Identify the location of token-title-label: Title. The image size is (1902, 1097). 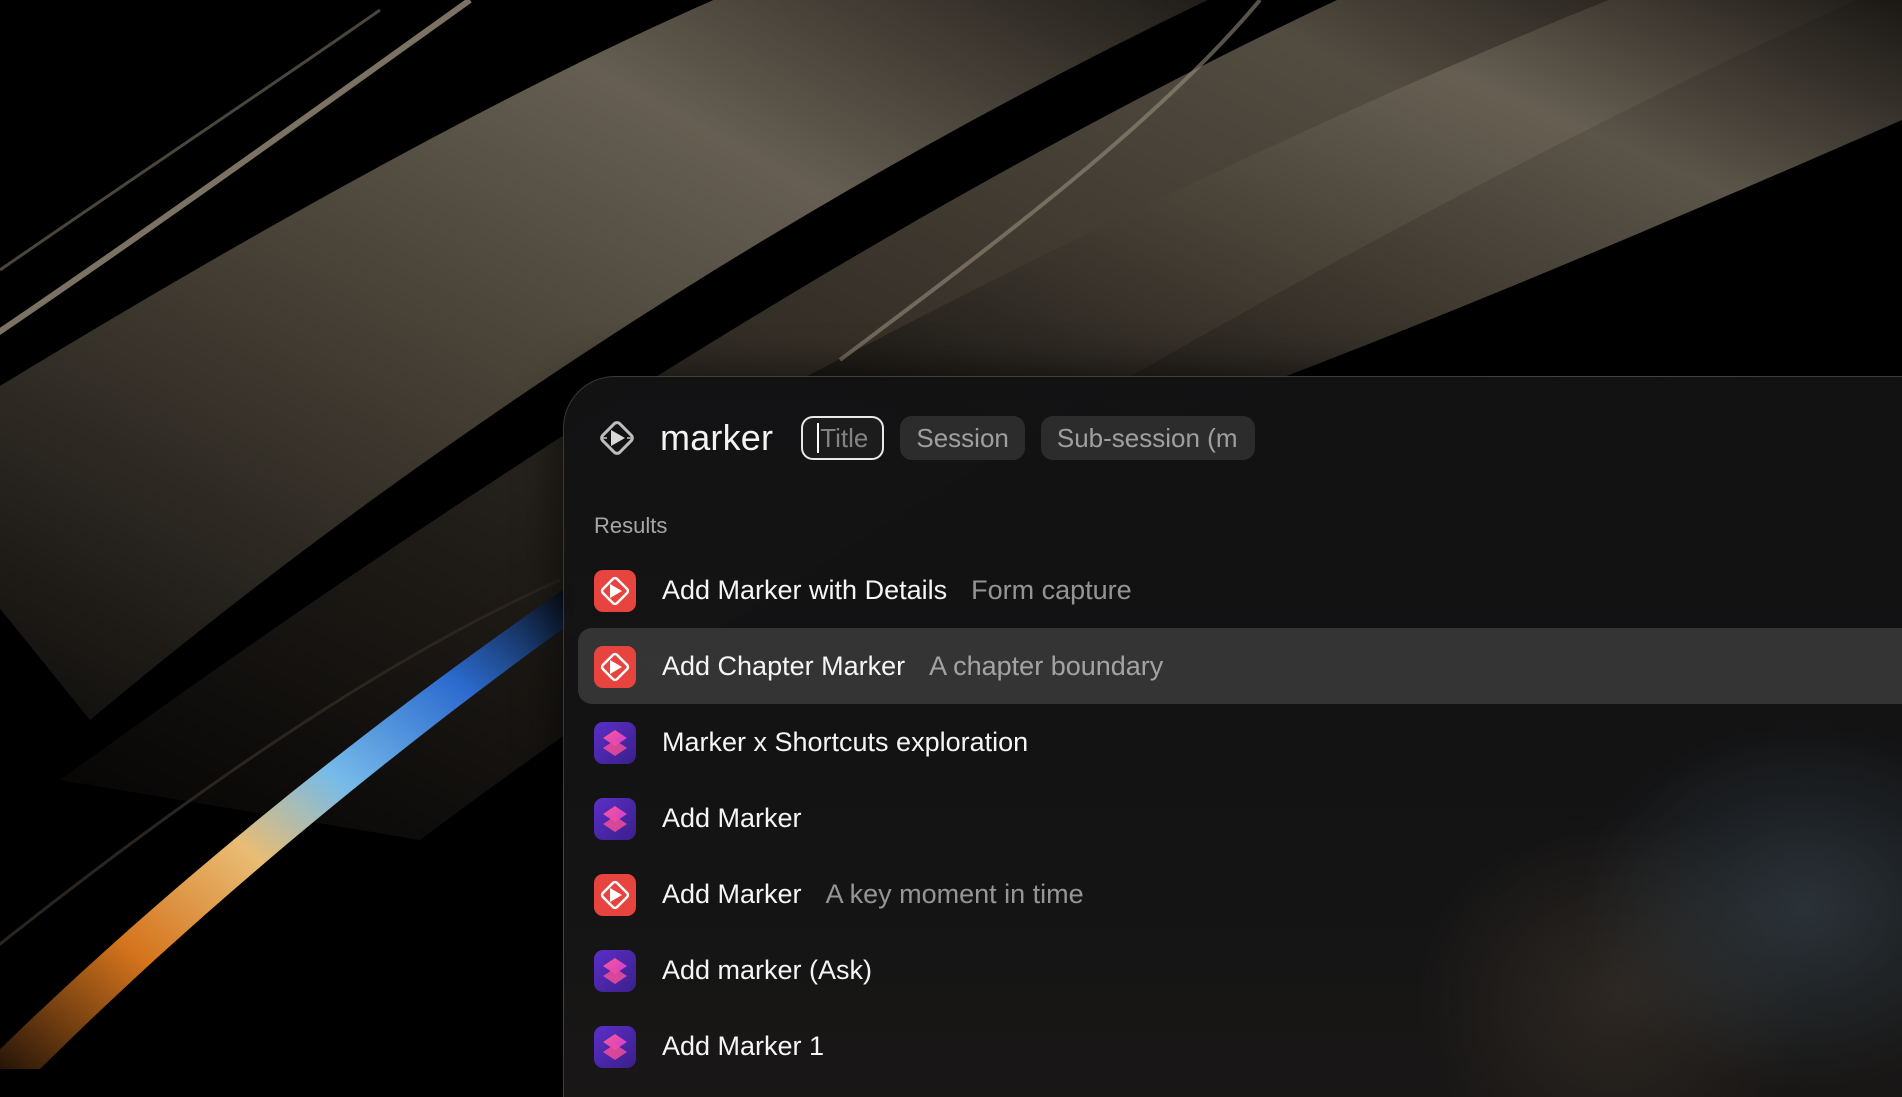
(844, 437).